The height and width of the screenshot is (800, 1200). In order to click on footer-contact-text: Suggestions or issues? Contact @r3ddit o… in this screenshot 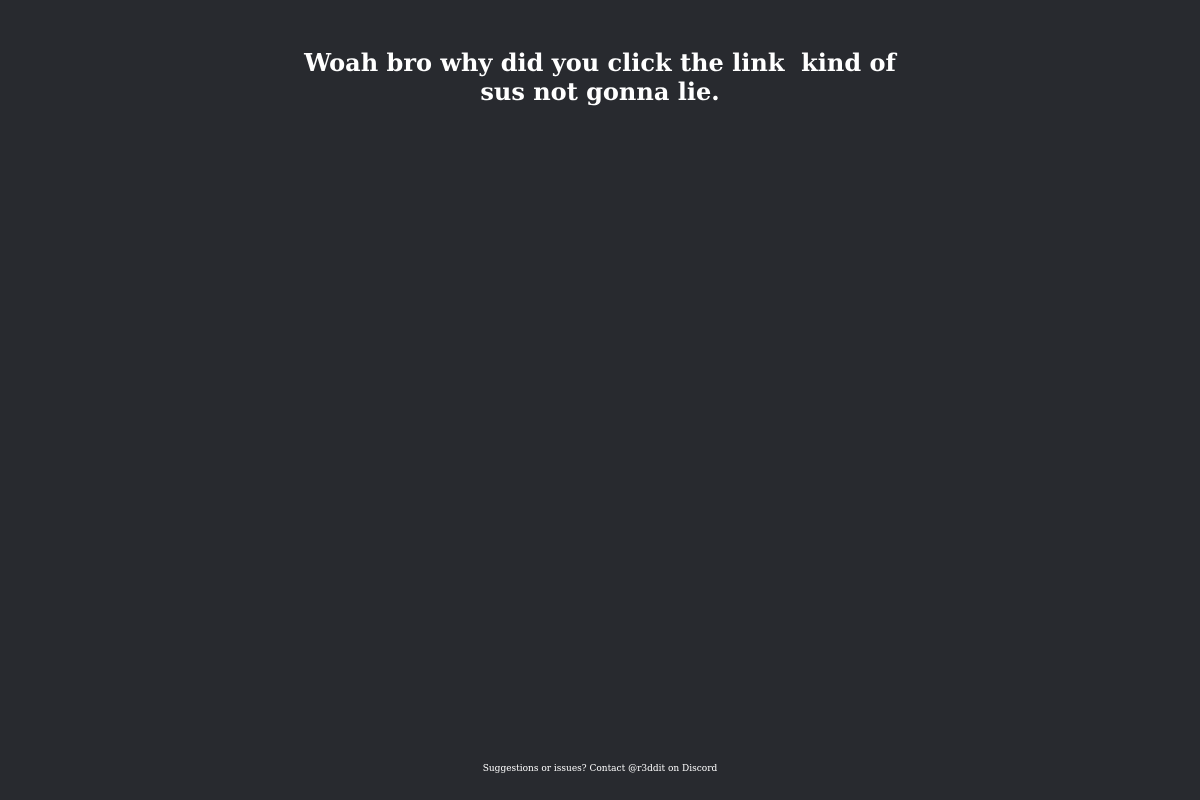, I will do `click(600, 769)`.